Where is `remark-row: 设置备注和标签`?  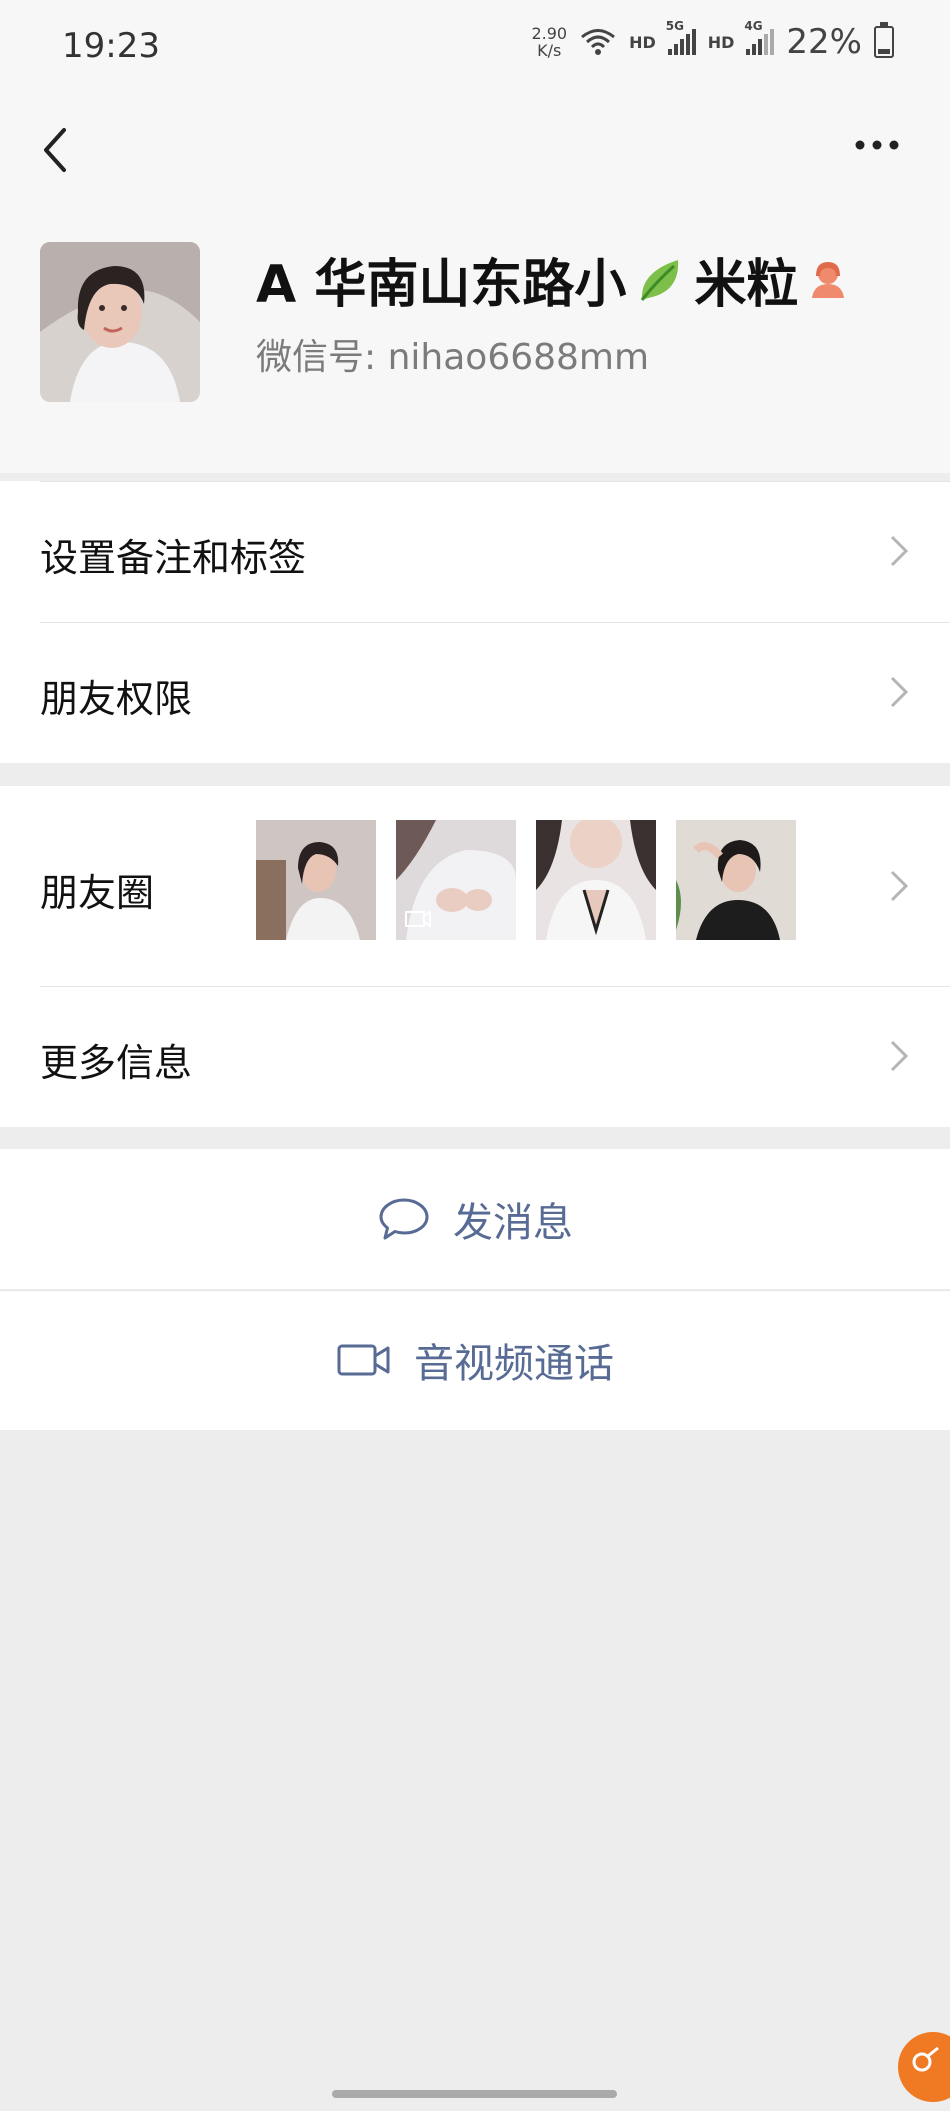 remark-row: 设置备注和标签 is located at coordinates (475, 551).